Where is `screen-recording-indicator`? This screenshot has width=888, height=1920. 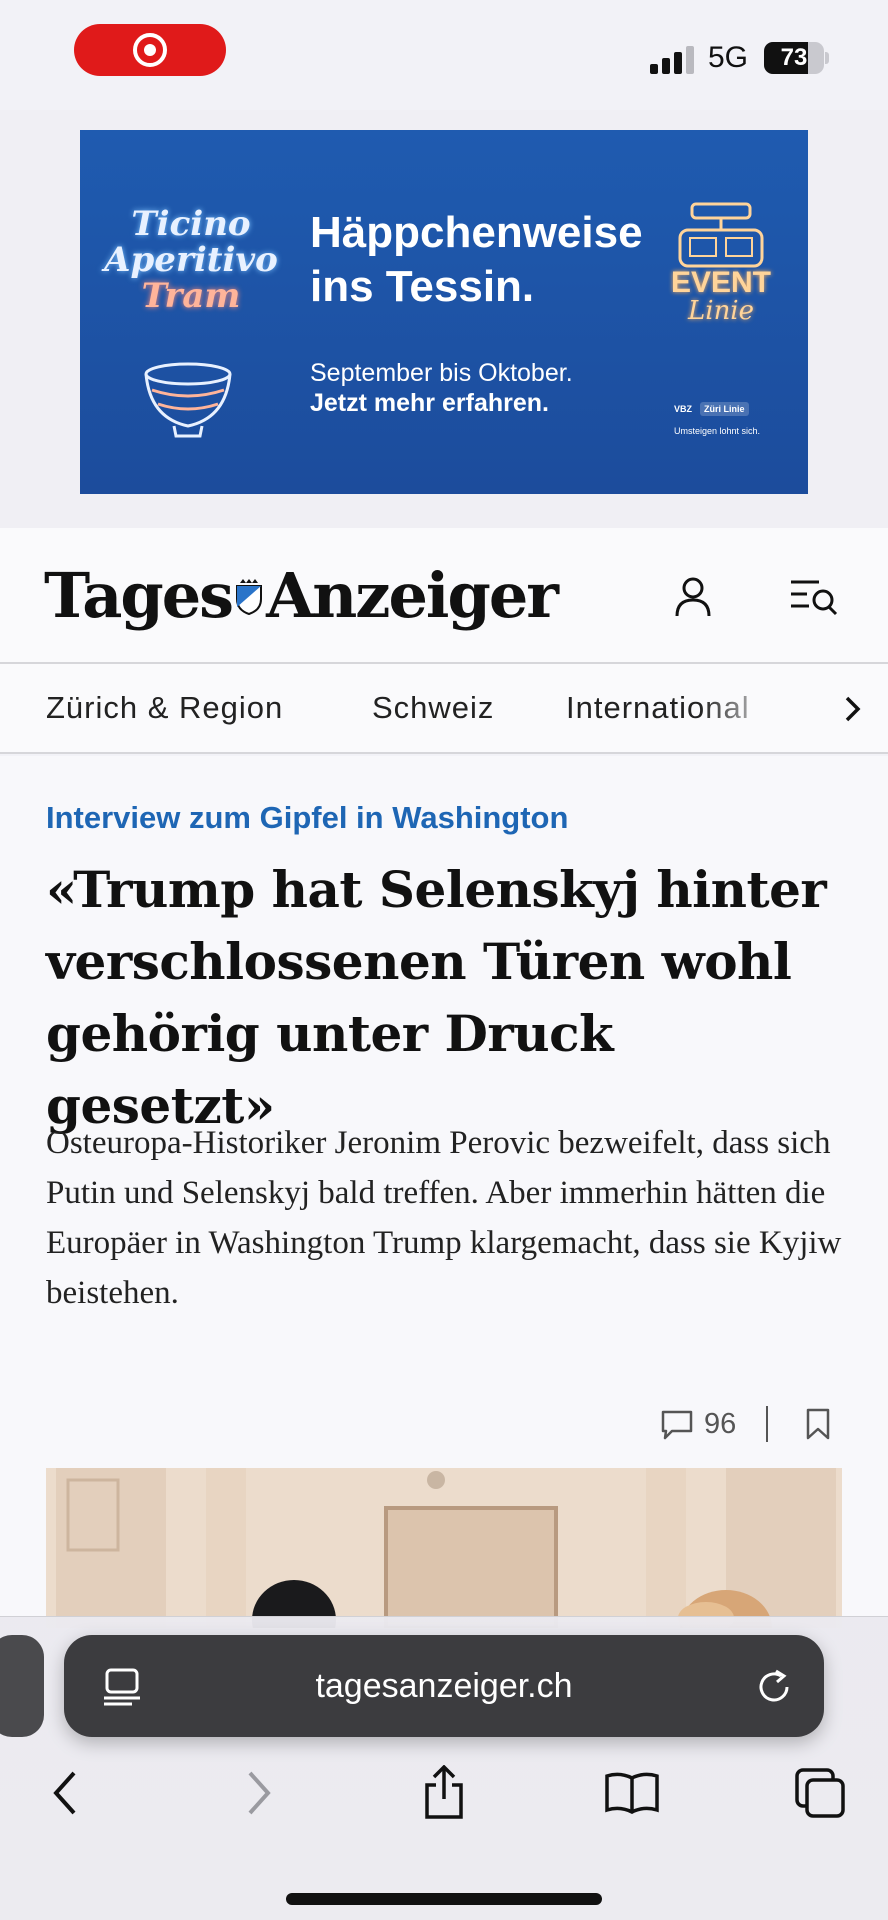
screen-recording-indicator is located at coordinates (150, 50).